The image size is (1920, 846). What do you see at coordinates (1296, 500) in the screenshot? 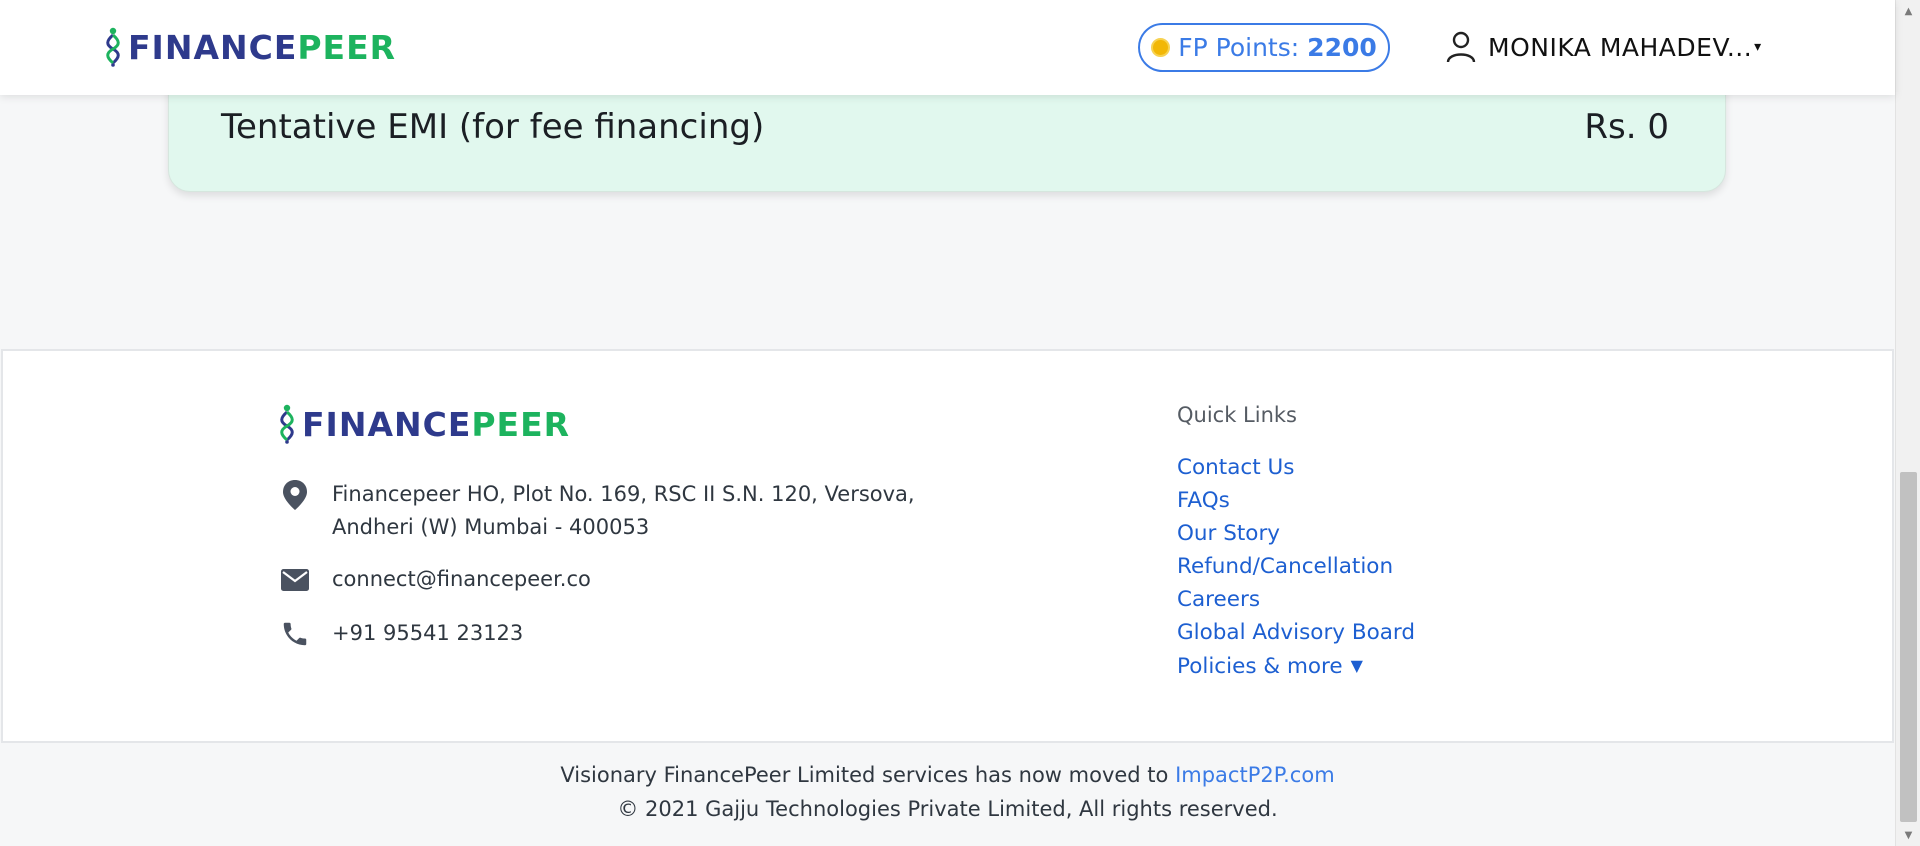
I see `quick-link-item: FAQs` at bounding box center [1296, 500].